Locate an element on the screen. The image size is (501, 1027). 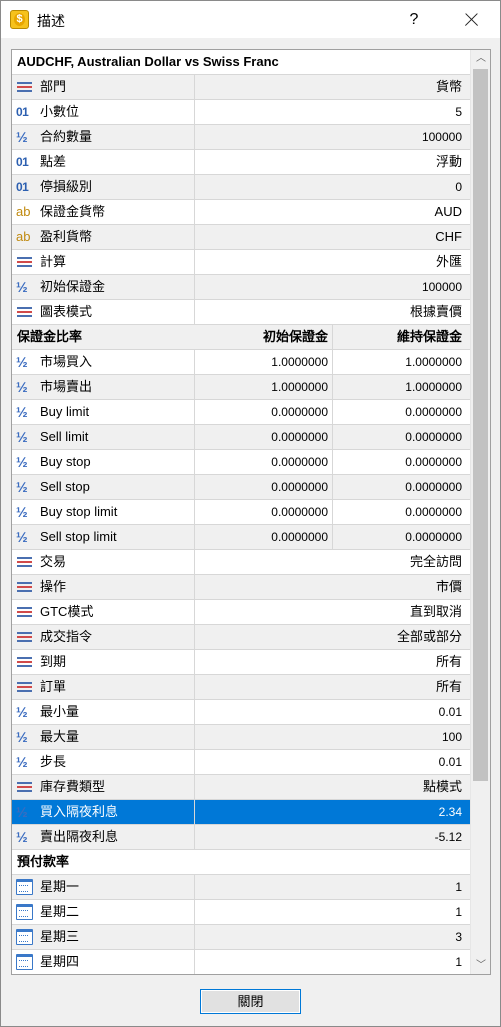
property-value: 直到取消 is located at coordinates (435, 611).